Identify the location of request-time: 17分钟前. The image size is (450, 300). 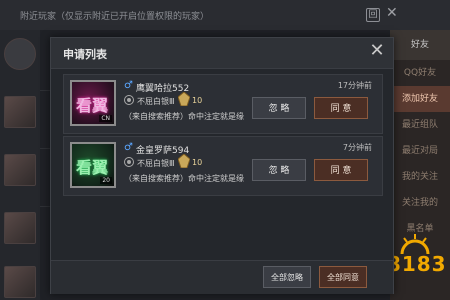
(354, 85).